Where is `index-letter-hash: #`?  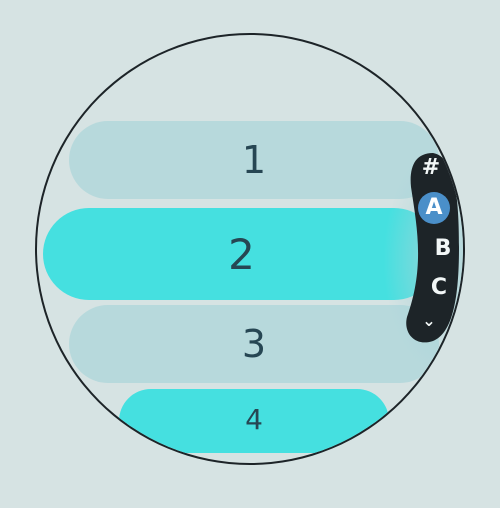 index-letter-hash: # is located at coordinates (431, 168).